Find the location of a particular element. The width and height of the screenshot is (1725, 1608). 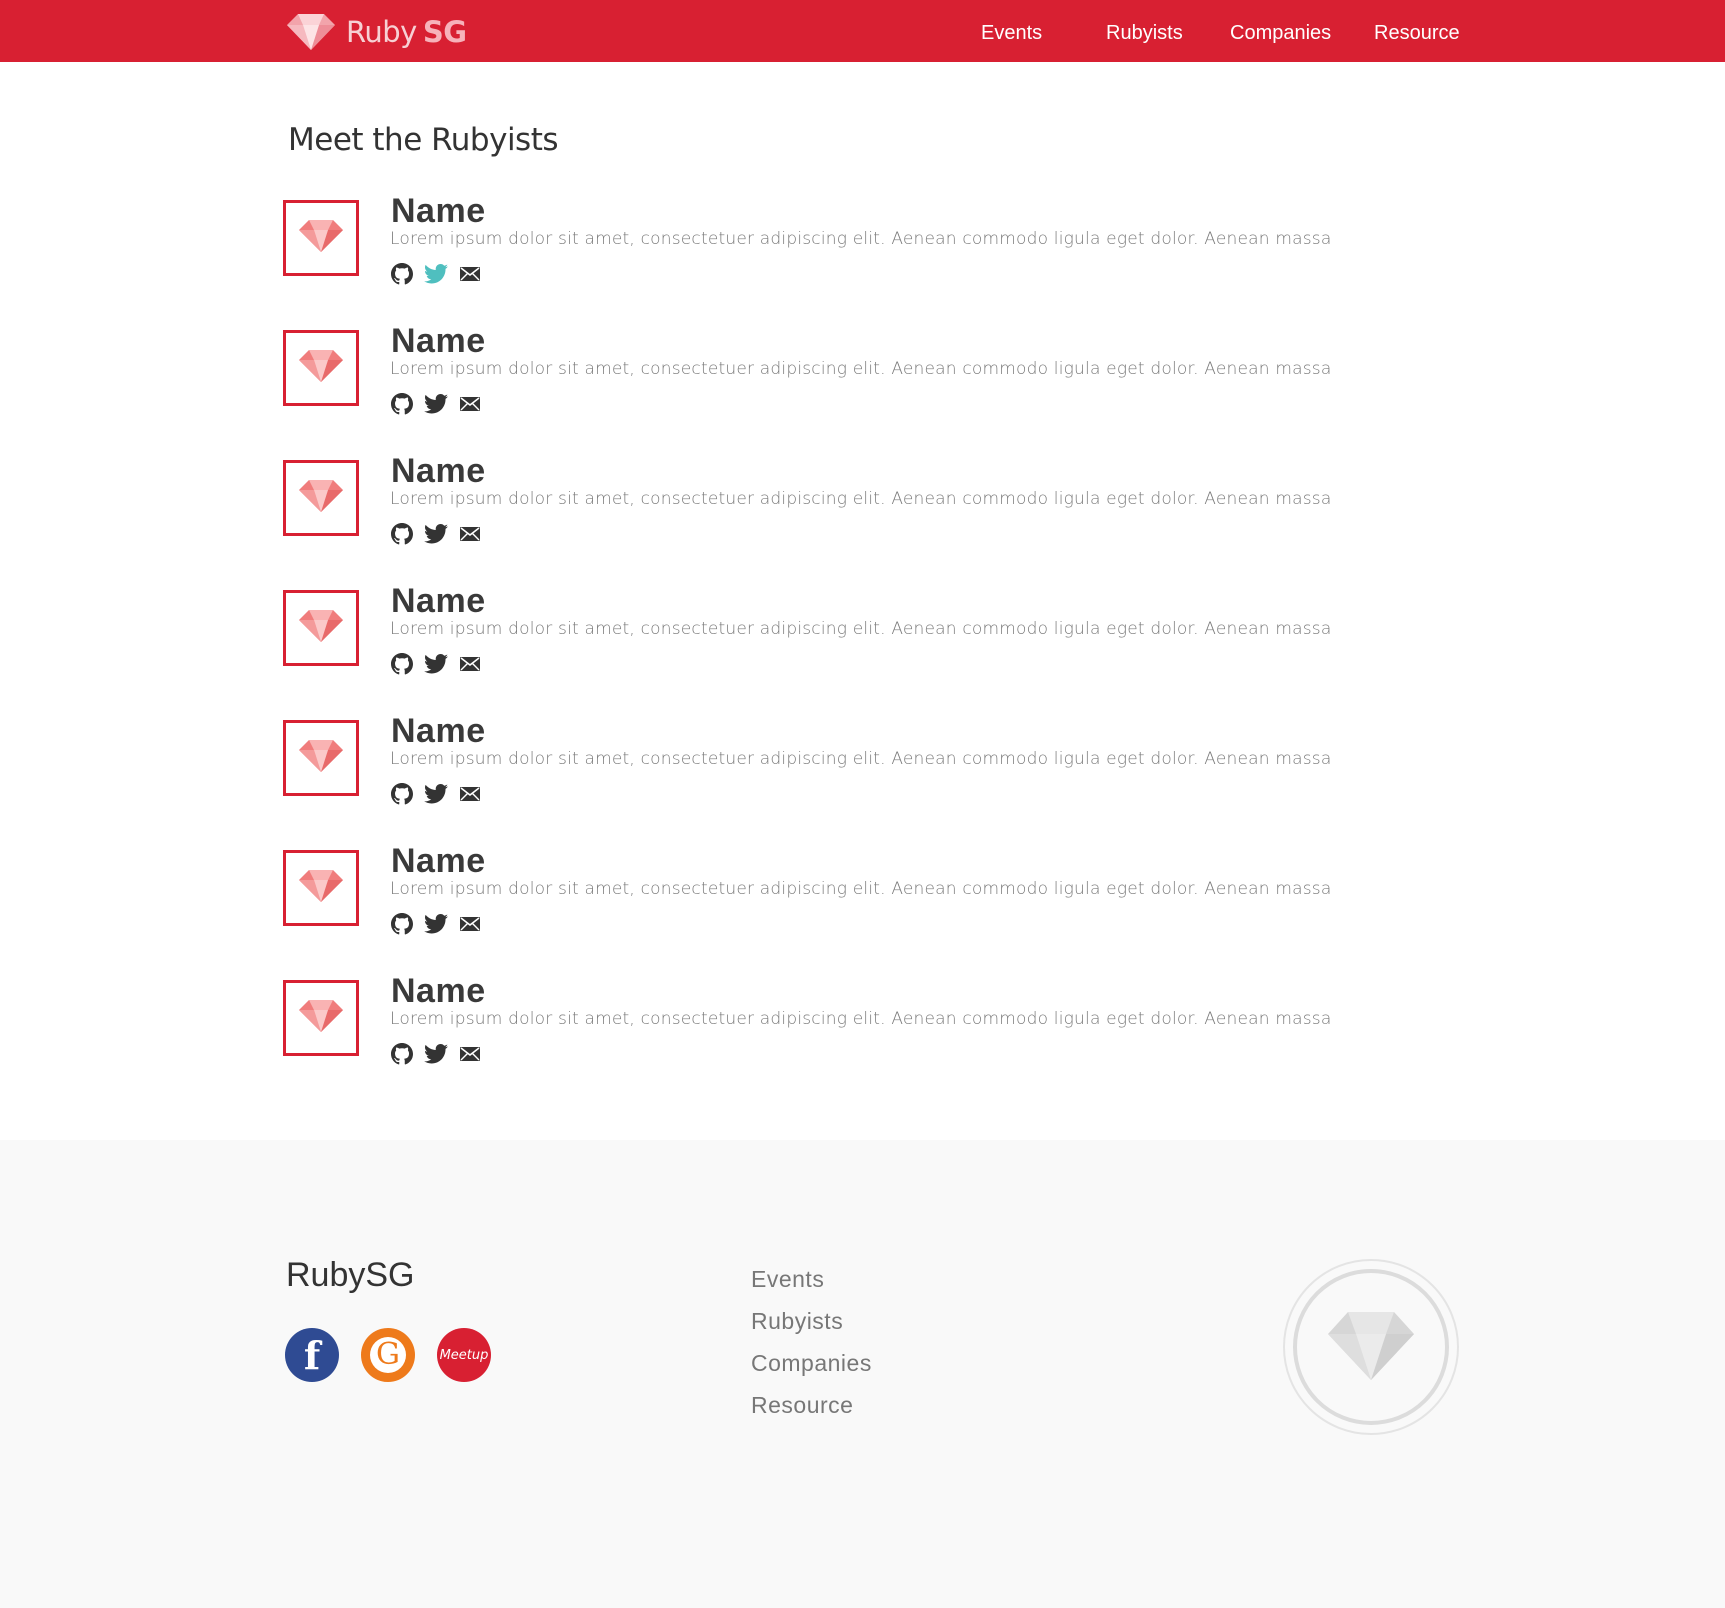

nav-rubyists: Rubyists is located at coordinates (1144, 33).